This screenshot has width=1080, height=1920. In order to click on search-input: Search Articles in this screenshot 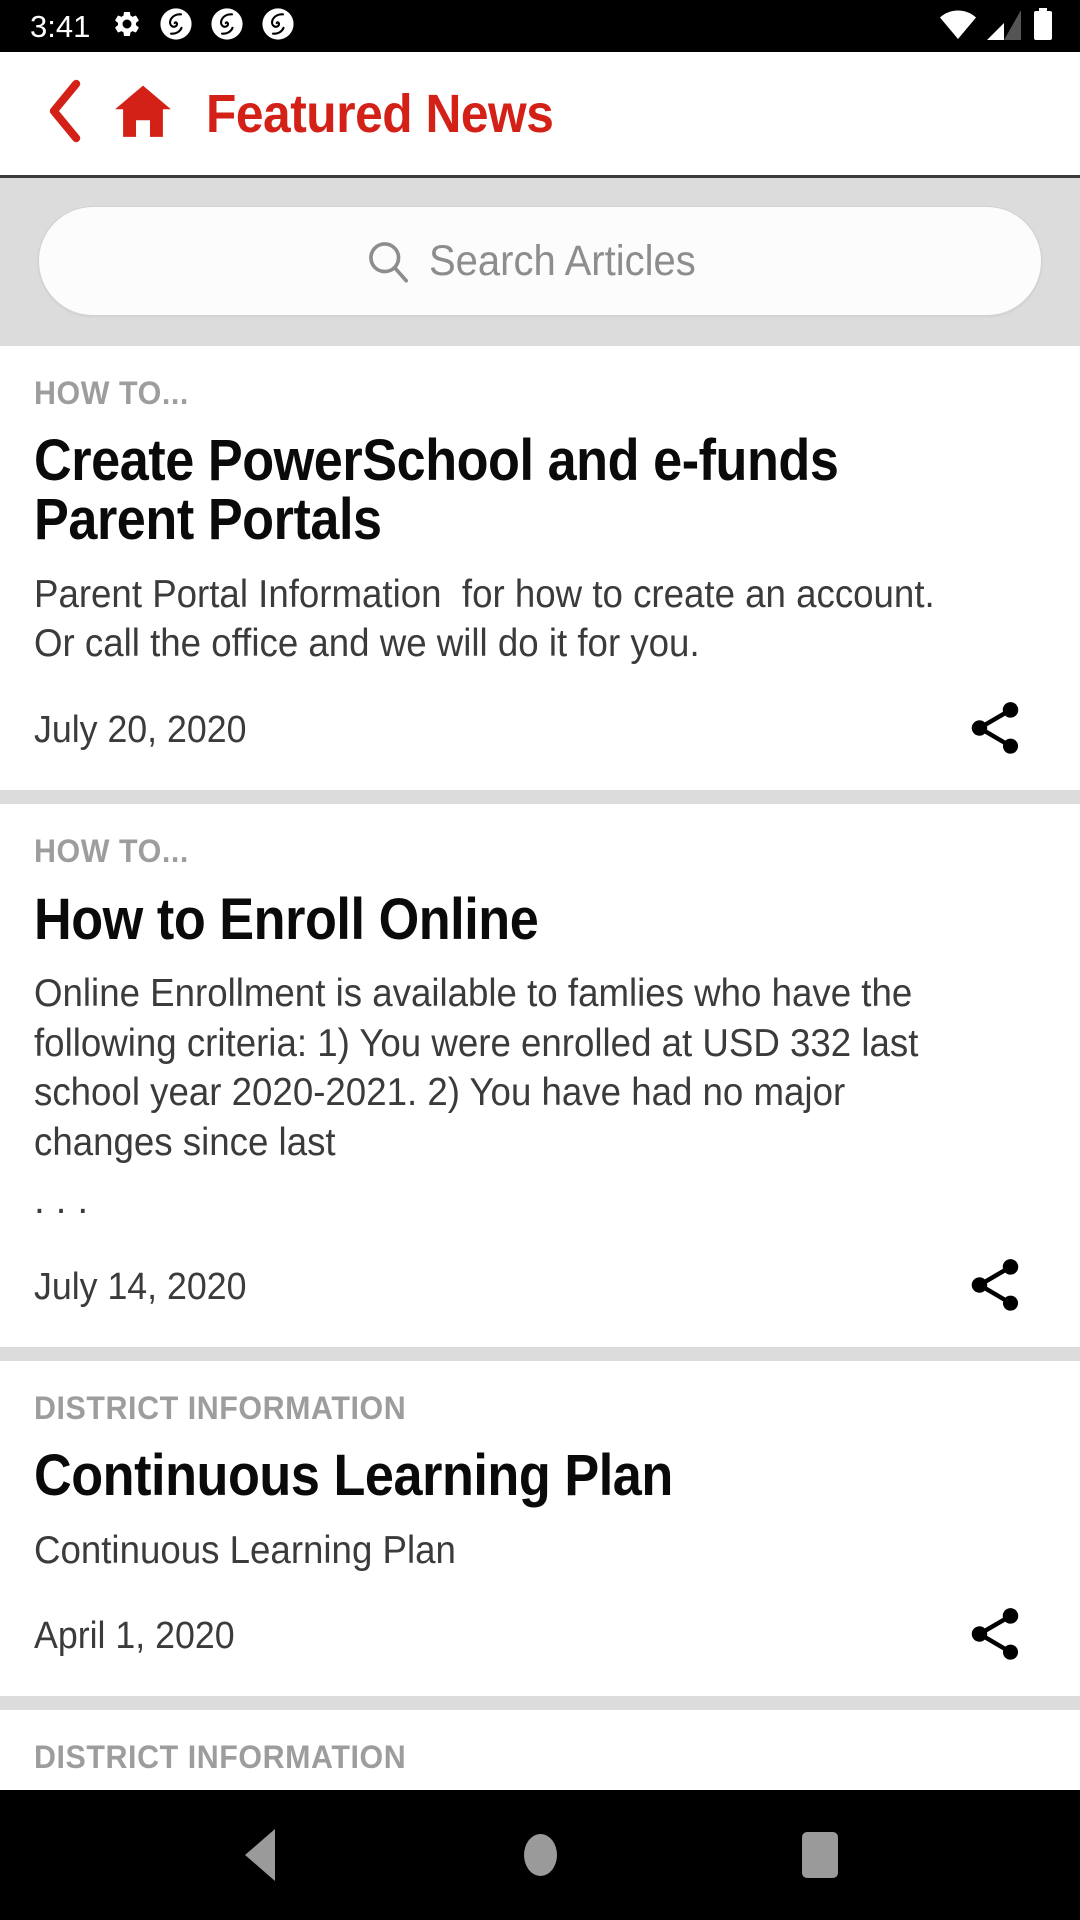, I will do `click(540, 261)`.